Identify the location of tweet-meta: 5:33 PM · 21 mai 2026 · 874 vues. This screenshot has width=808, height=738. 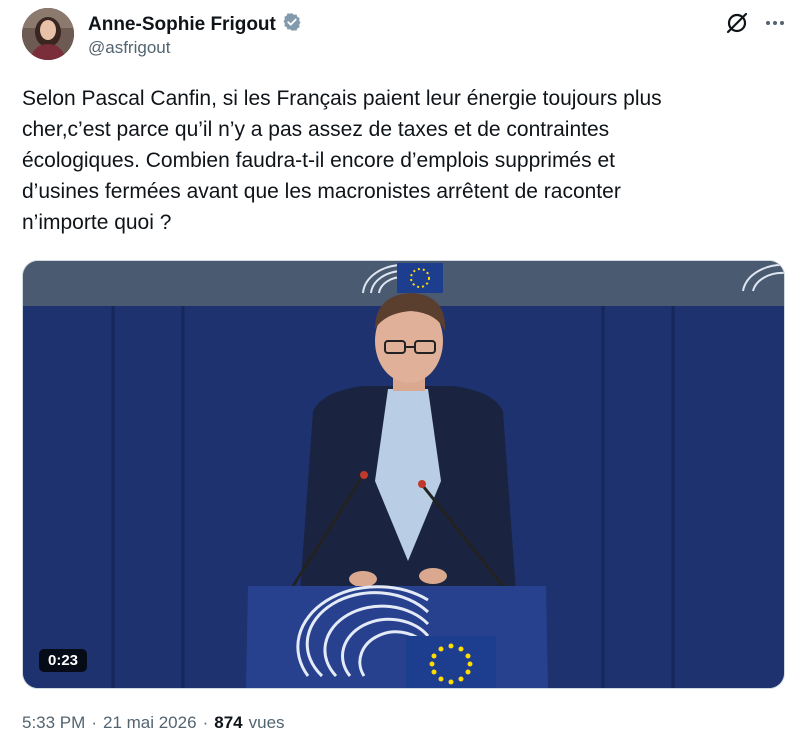
(153, 723).